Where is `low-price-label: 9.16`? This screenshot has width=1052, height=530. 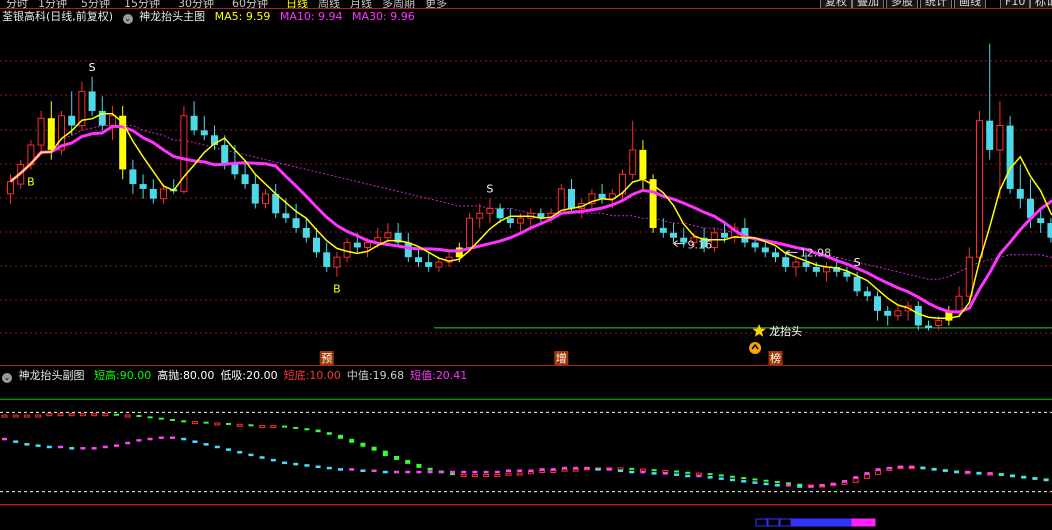
low-price-label: 9.16 is located at coordinates (700, 245).